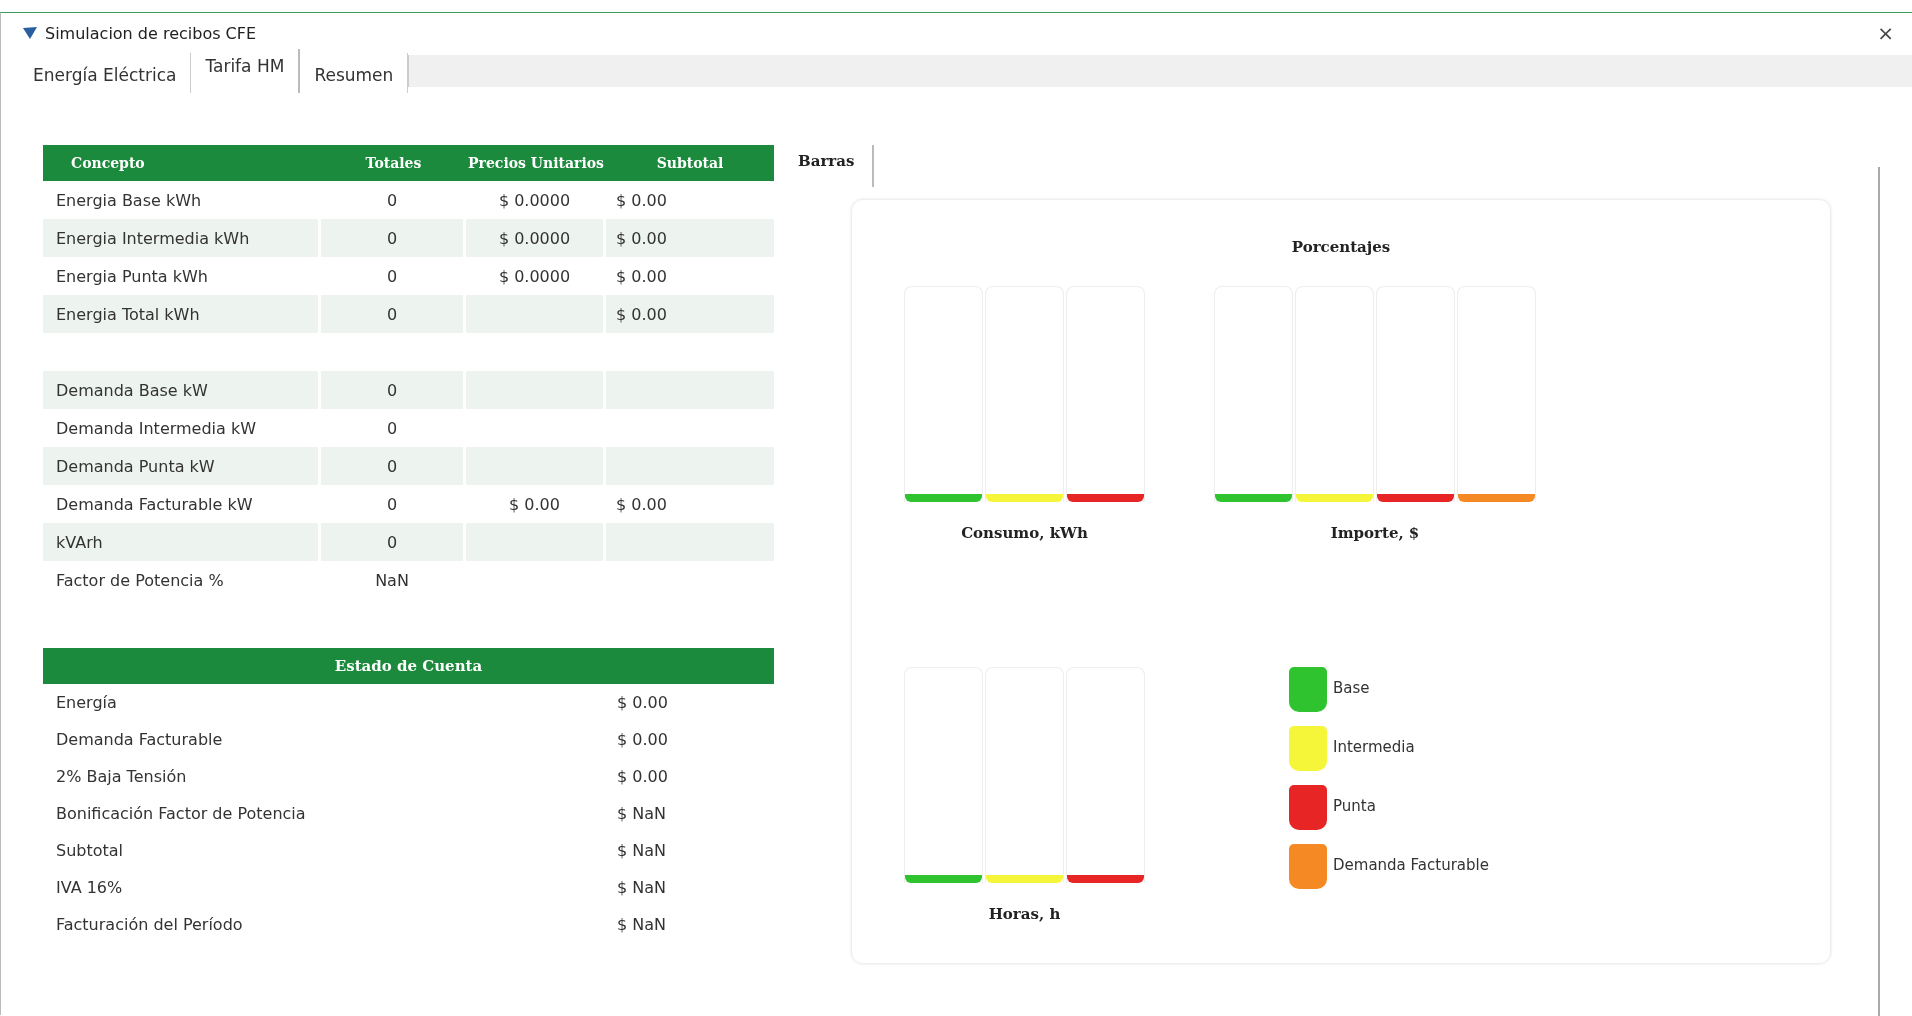 This screenshot has width=1912, height=1016. Describe the element at coordinates (89, 887) in the screenshot. I see `account-label: IVA 16%` at that location.